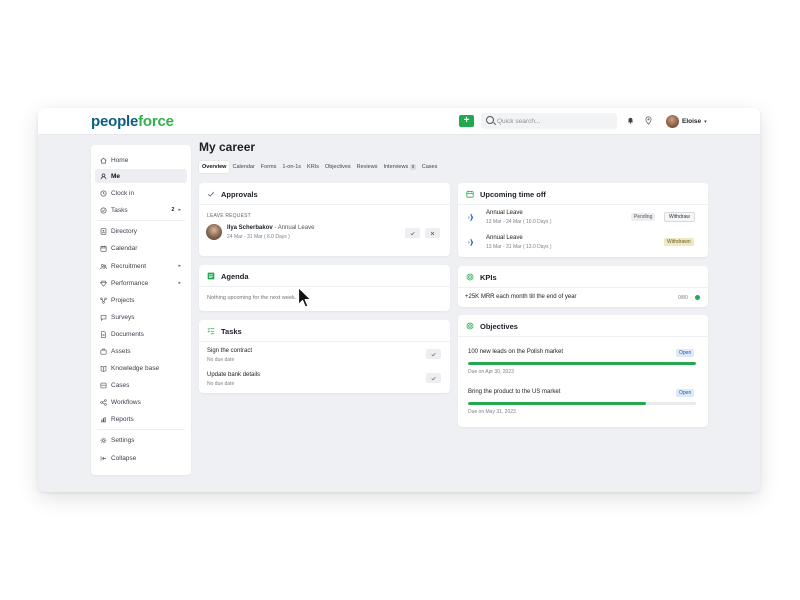  What do you see at coordinates (141, 419) in the screenshot?
I see `sidebar-item-reports: Reports` at bounding box center [141, 419].